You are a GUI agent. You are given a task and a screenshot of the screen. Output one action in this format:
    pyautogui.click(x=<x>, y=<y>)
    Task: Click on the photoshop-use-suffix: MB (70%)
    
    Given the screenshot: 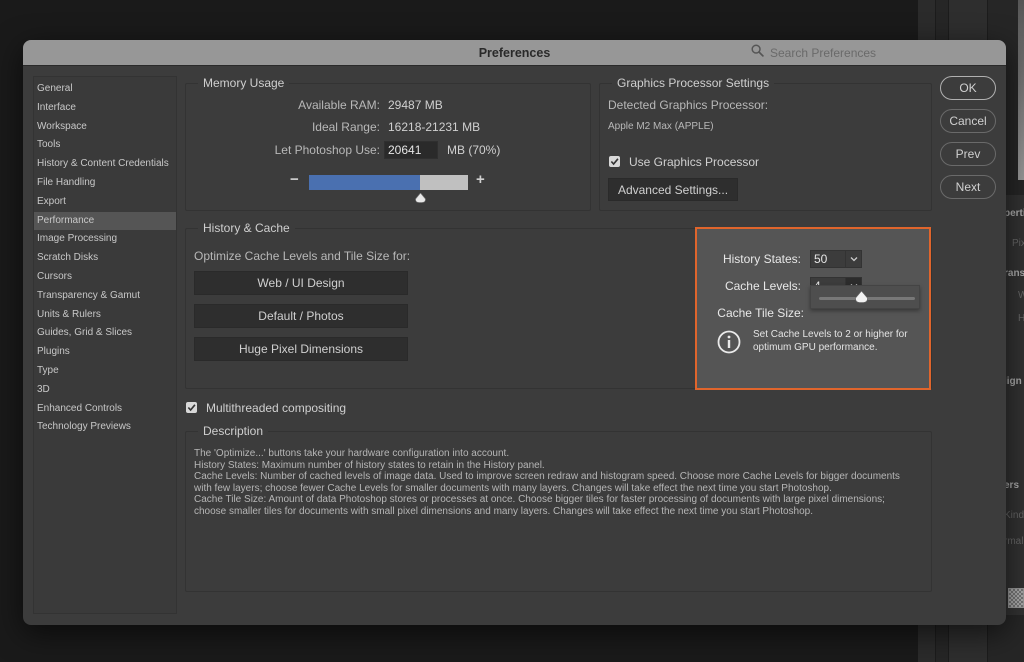 What is the action you would take?
    pyautogui.click(x=474, y=150)
    